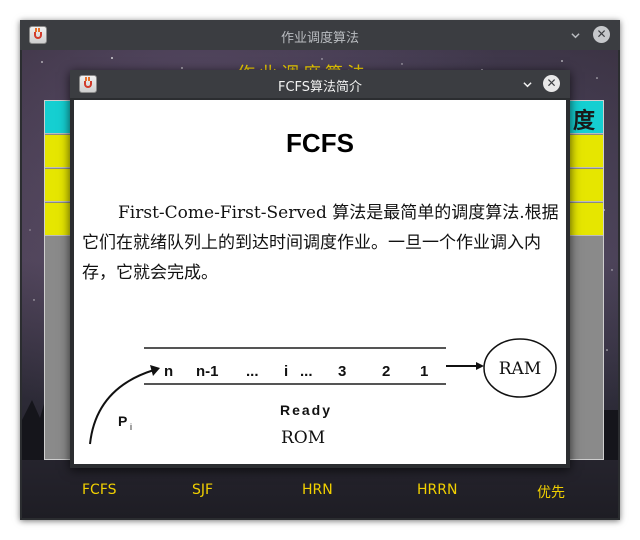 This screenshot has height=540, width=640. What do you see at coordinates (306, 410) in the screenshot?
I see `ready-label: Ready` at bounding box center [306, 410].